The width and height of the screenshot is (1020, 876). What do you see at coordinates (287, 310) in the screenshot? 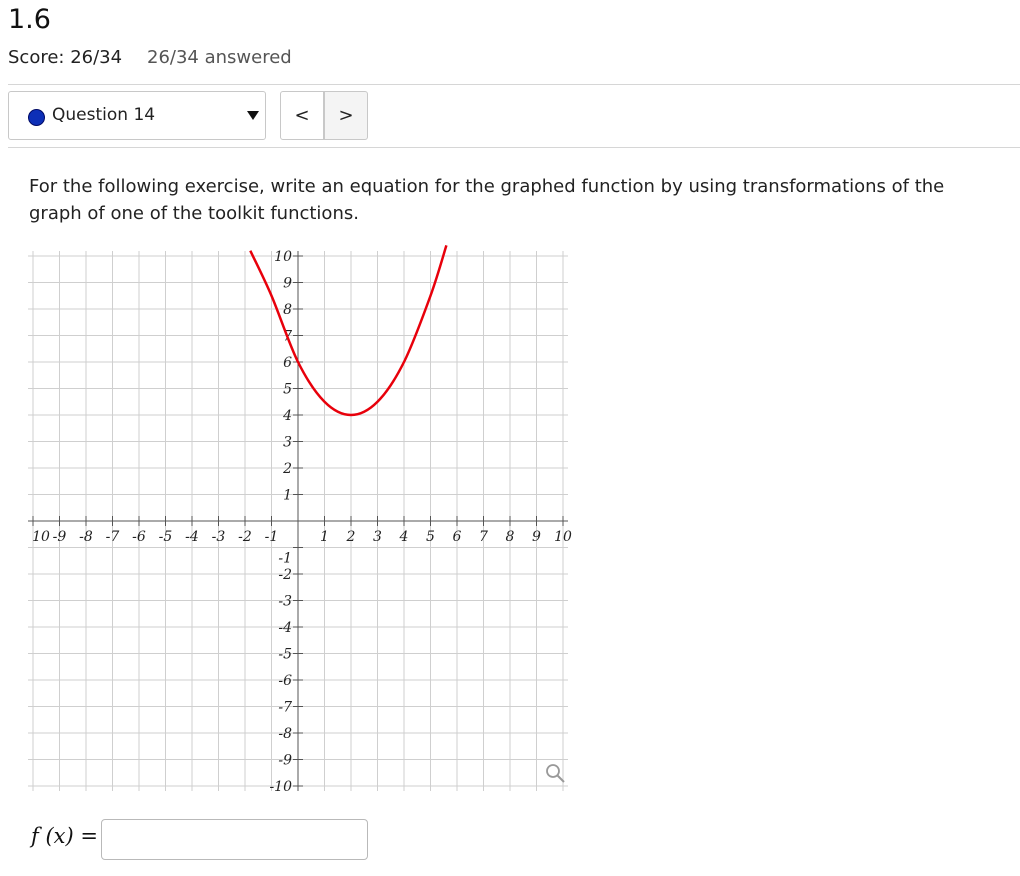
I see `y-tick-label: 8` at bounding box center [287, 310].